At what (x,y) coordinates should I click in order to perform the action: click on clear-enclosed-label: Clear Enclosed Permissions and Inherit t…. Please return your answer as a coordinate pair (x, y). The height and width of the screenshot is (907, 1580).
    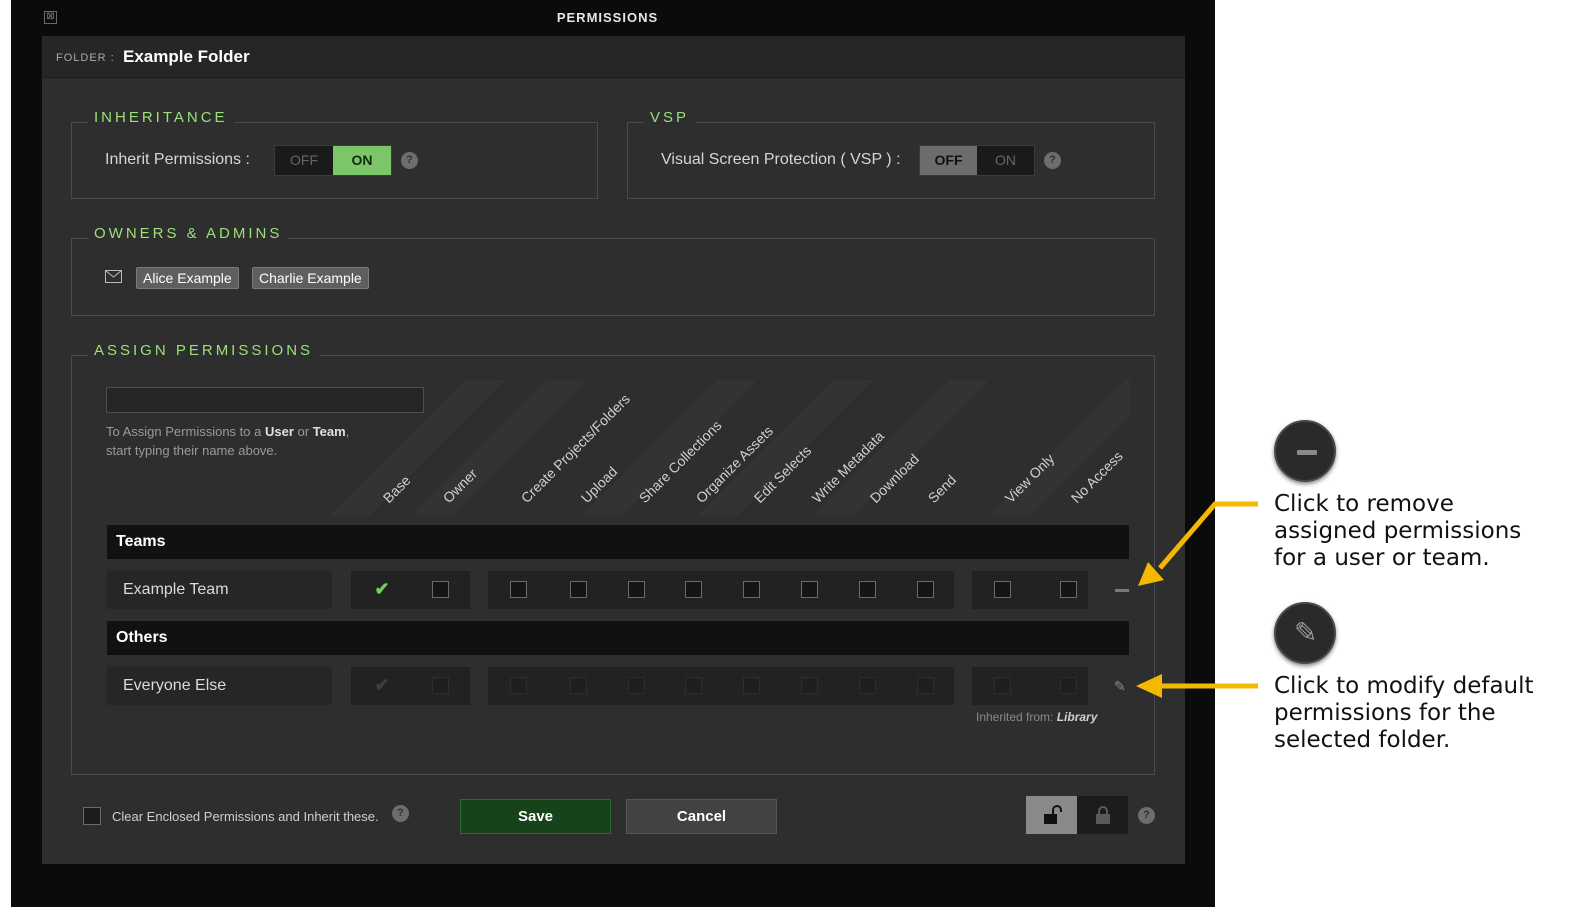
    Looking at the image, I should click on (245, 816).